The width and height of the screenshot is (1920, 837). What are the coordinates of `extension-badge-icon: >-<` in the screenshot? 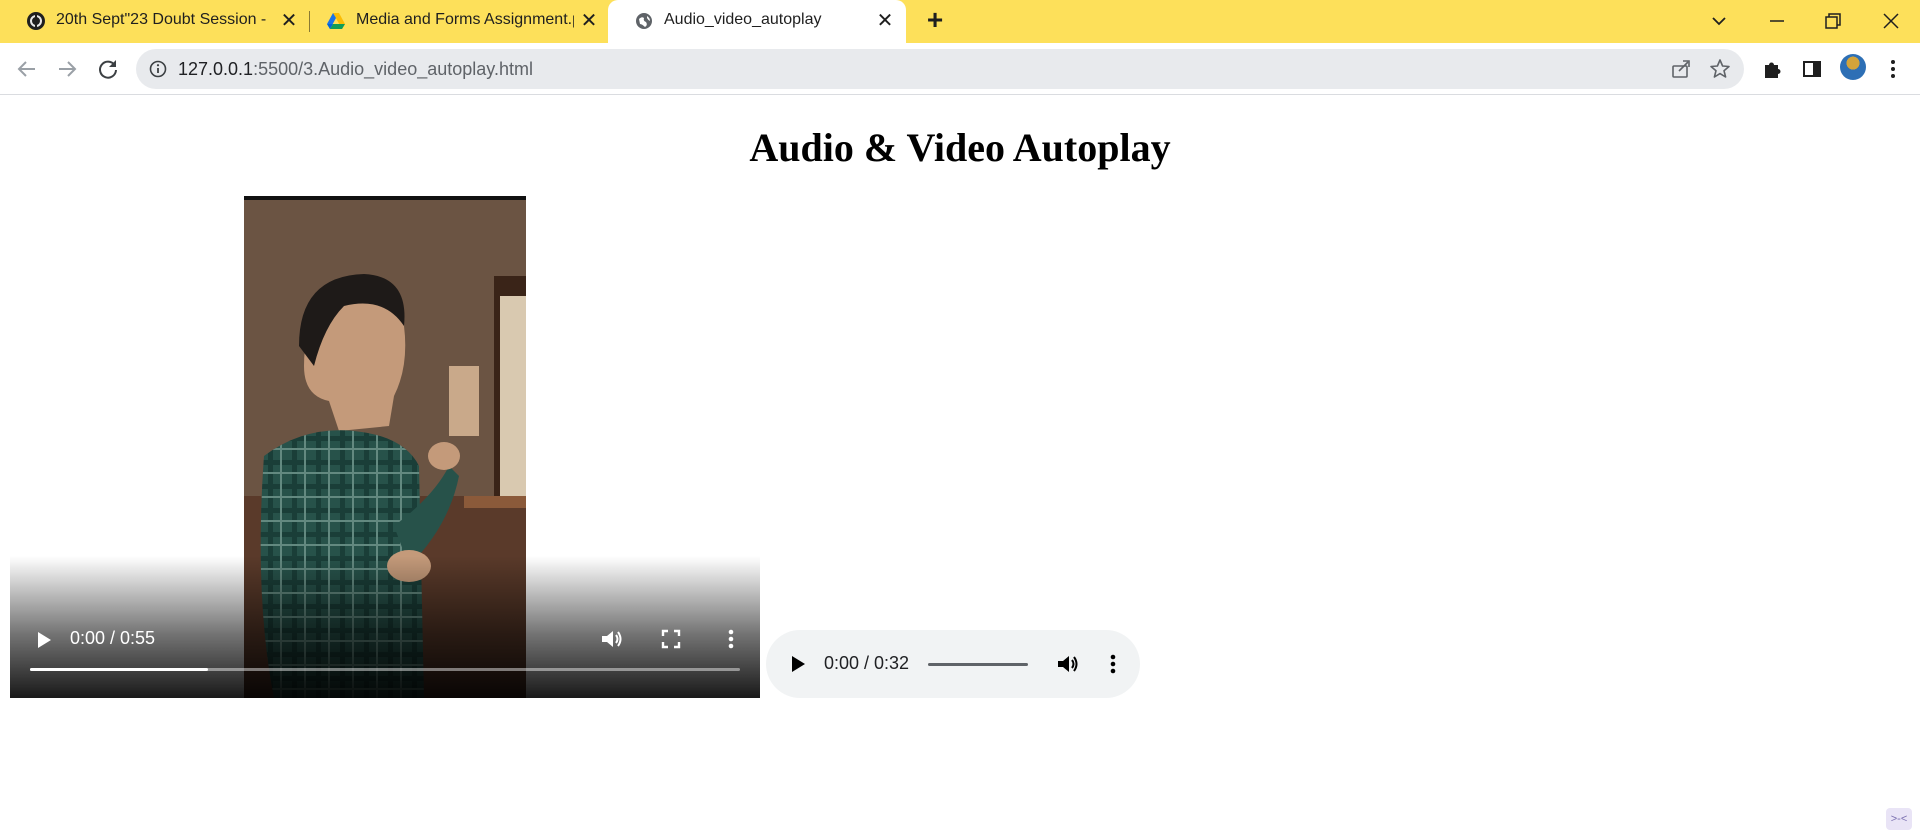 It's located at (1899, 819).